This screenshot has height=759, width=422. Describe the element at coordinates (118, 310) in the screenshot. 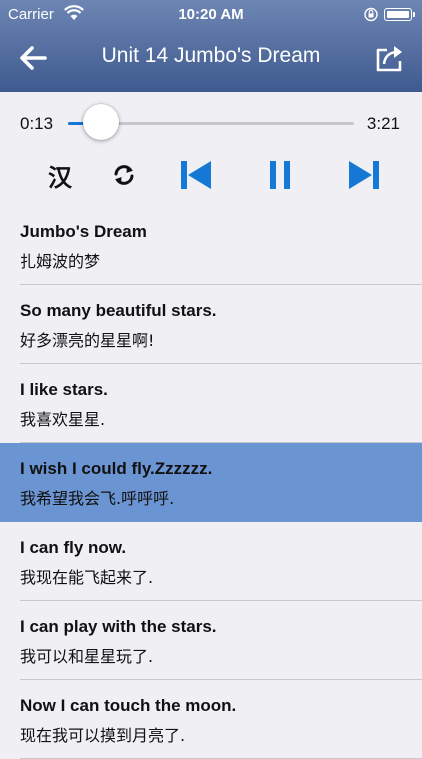

I see `sentence-english: So many beautiful stars.` at that location.